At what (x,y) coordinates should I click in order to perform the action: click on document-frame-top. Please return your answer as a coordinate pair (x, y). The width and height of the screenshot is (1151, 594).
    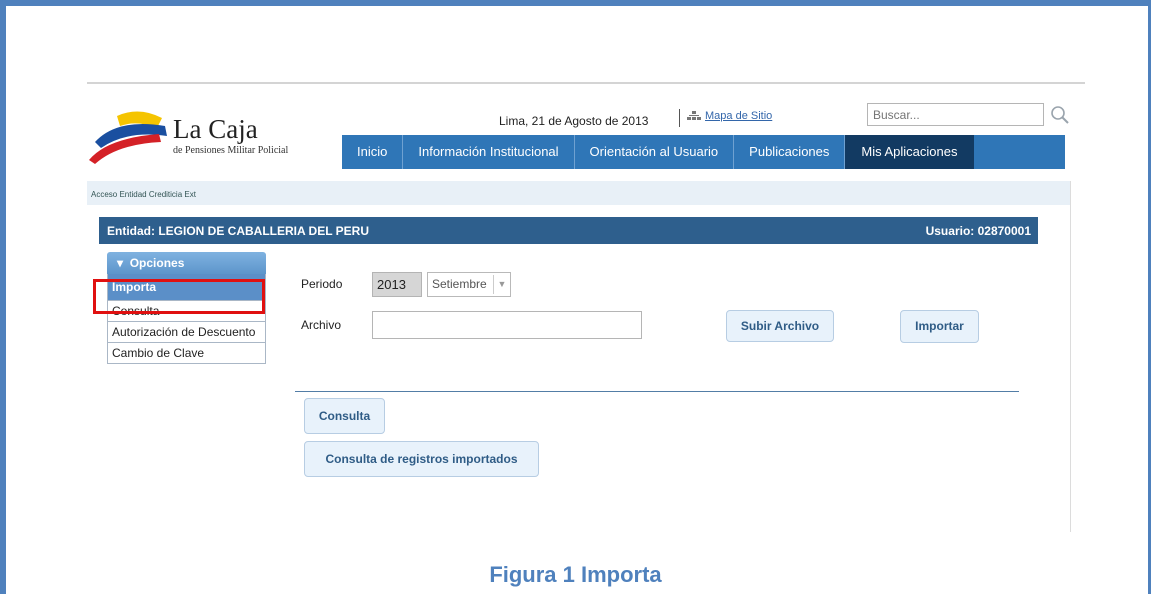
    Looking at the image, I should click on (575, 3).